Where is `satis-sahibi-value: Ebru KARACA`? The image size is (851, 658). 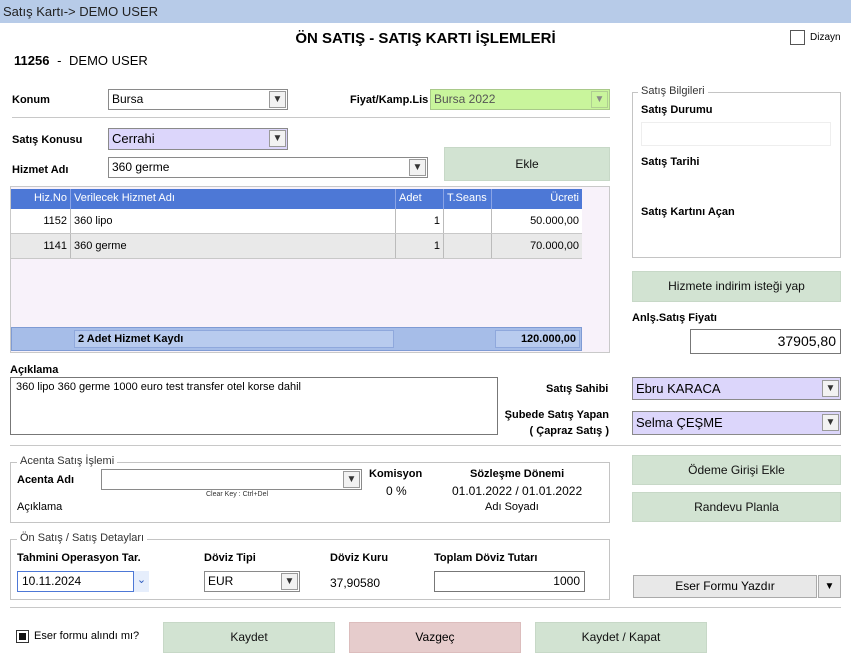 satis-sahibi-value: Ebru KARACA is located at coordinates (678, 388).